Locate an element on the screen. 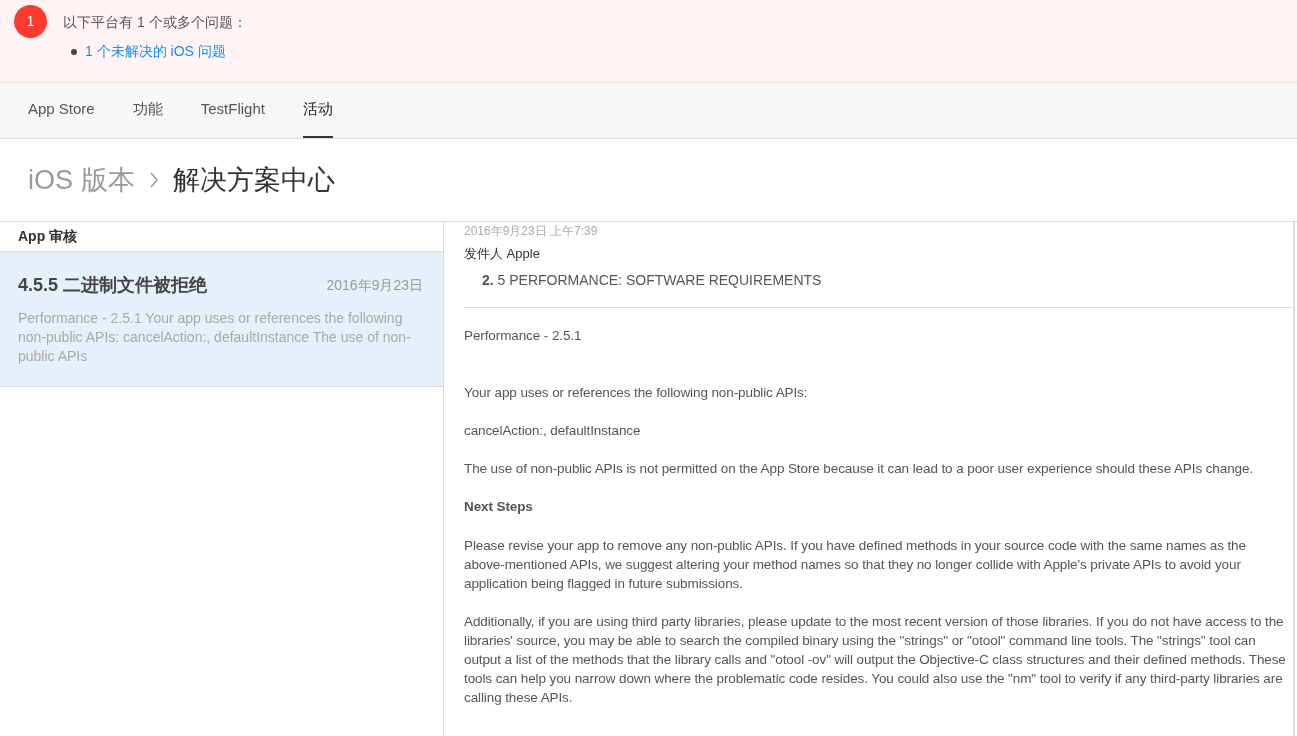 The width and height of the screenshot is (1297, 736). nav-tab: App Store is located at coordinates (61, 110).